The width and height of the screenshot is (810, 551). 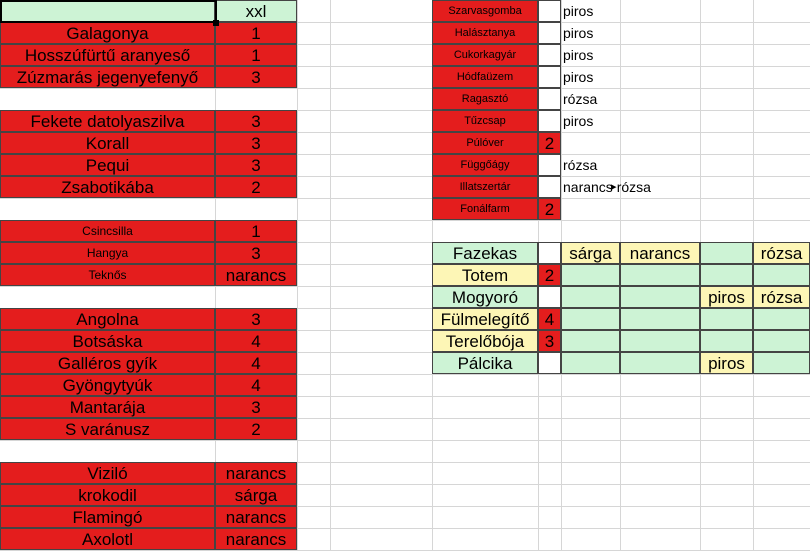 I want to click on left-name-cell: S varánusz, so click(x=107, y=429).